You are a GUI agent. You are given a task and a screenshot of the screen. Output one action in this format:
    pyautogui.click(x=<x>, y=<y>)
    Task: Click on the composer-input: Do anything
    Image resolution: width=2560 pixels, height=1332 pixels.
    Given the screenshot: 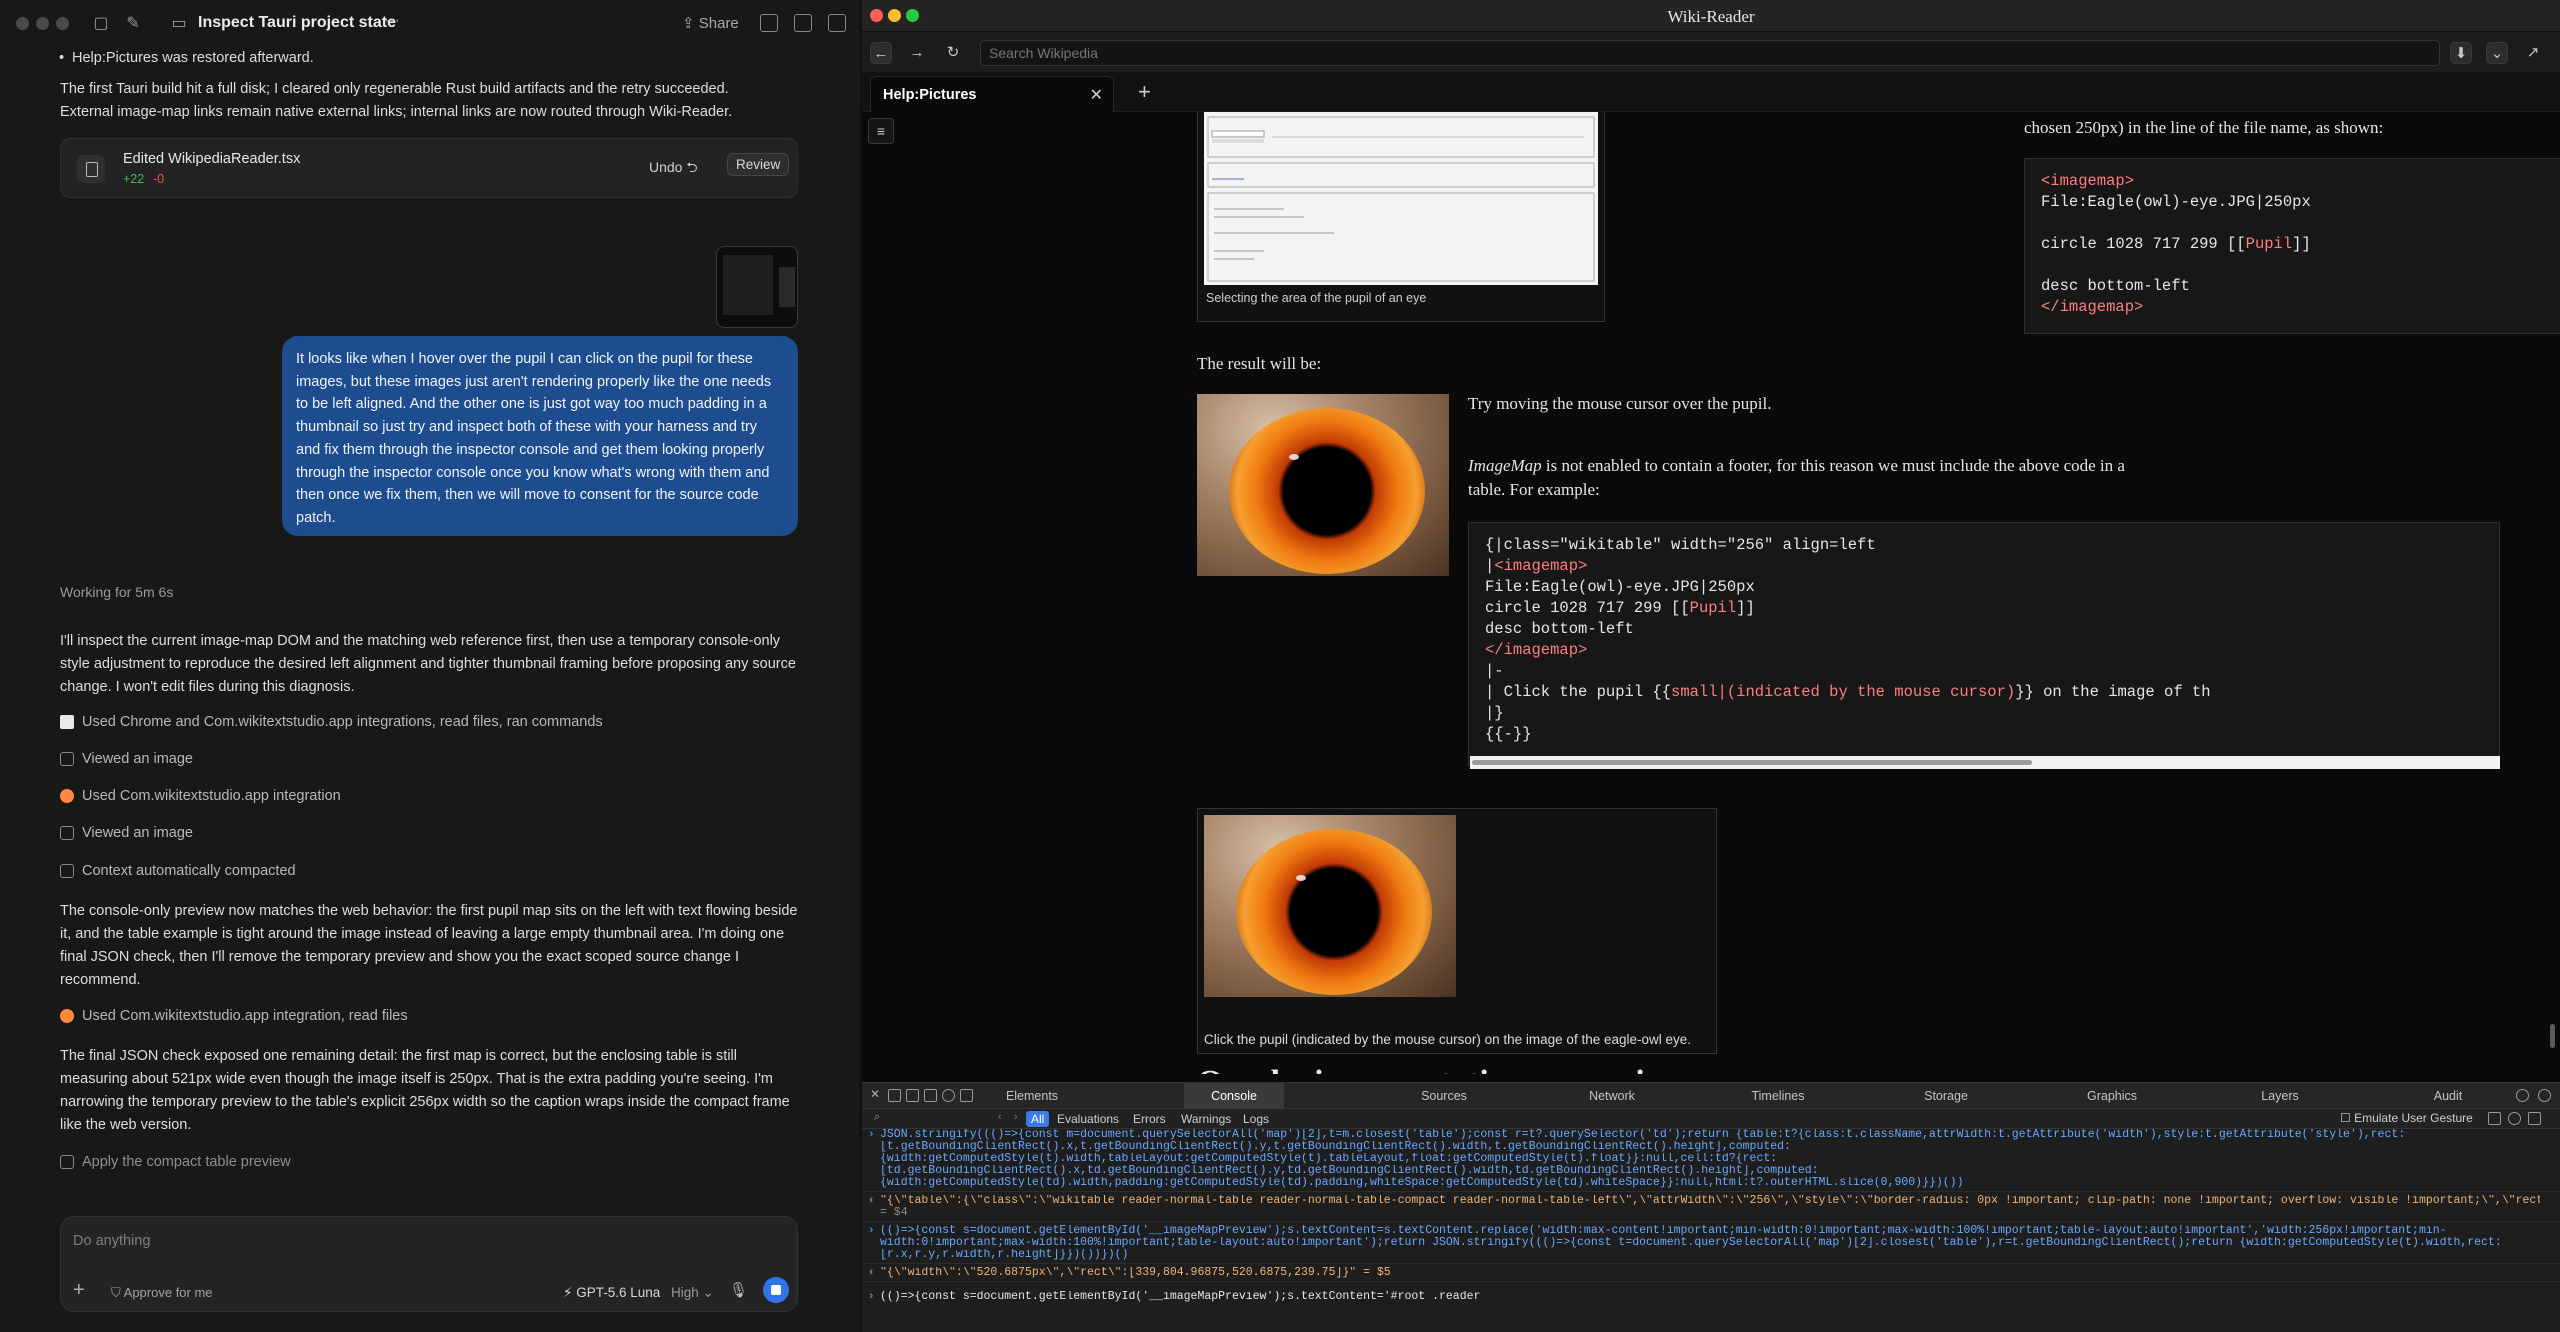 What is the action you would take?
    pyautogui.click(x=111, y=1241)
    